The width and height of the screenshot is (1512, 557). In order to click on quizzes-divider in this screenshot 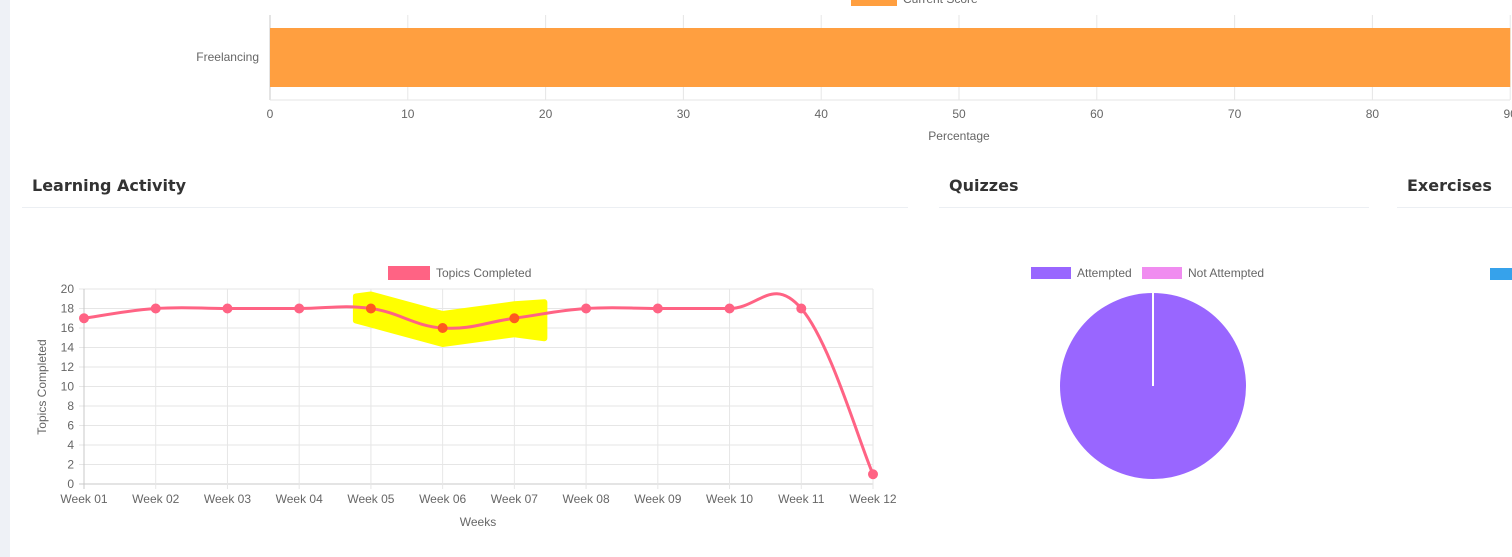, I will do `click(1154, 207)`.